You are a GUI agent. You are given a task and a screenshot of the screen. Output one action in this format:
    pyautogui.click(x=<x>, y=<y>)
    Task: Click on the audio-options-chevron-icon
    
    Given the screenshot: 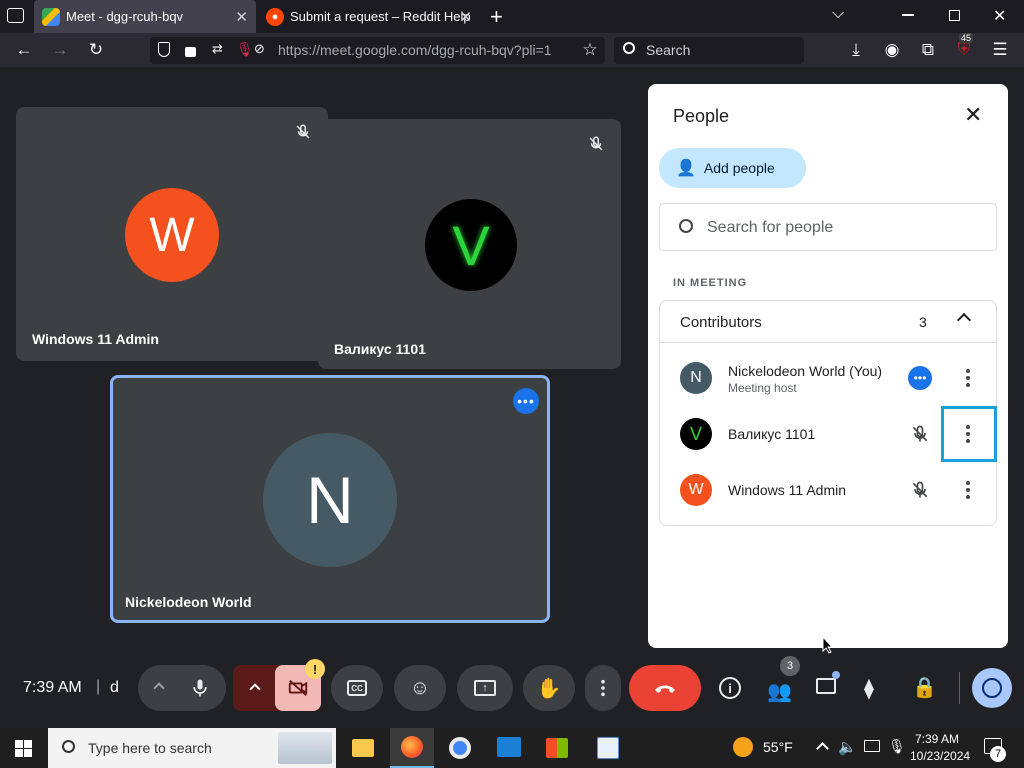 What is the action you would take?
    pyautogui.click(x=159, y=688)
    